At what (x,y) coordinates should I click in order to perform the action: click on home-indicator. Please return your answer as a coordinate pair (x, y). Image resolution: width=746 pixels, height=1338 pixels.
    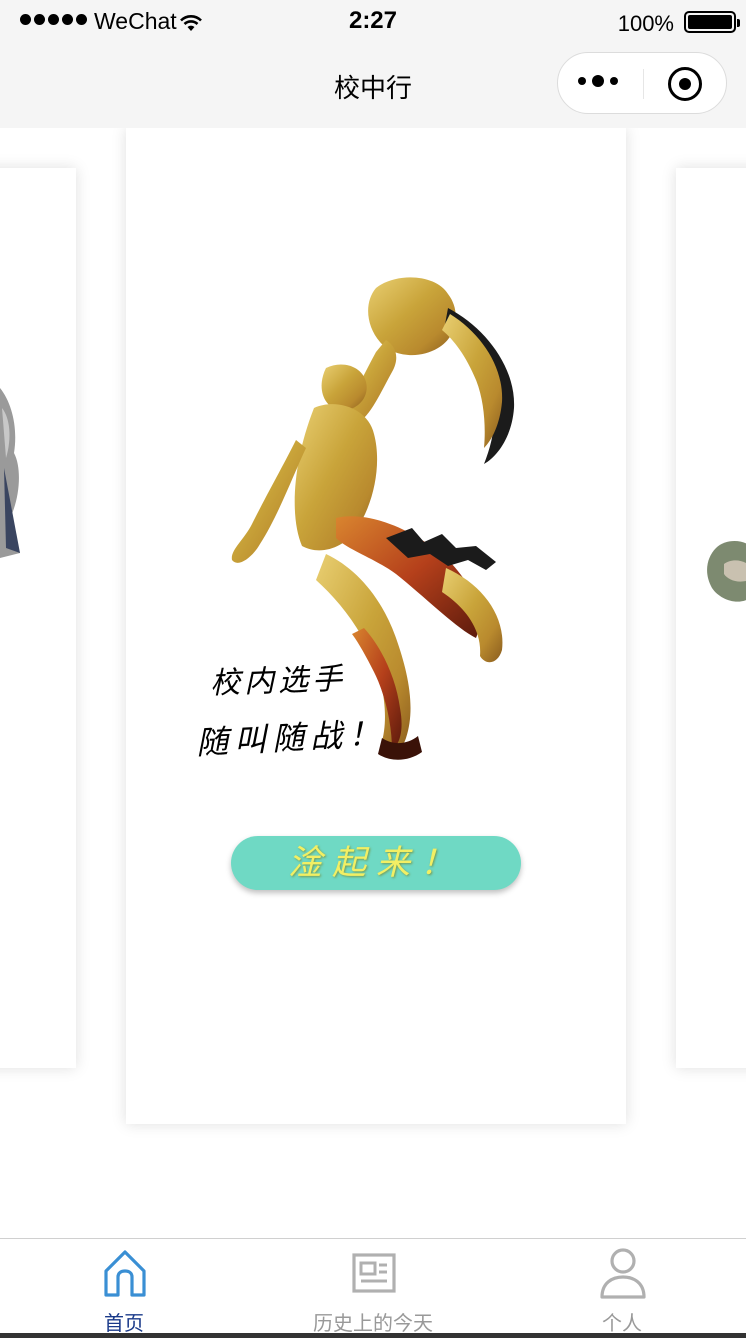
    Looking at the image, I should click on (373, 1335).